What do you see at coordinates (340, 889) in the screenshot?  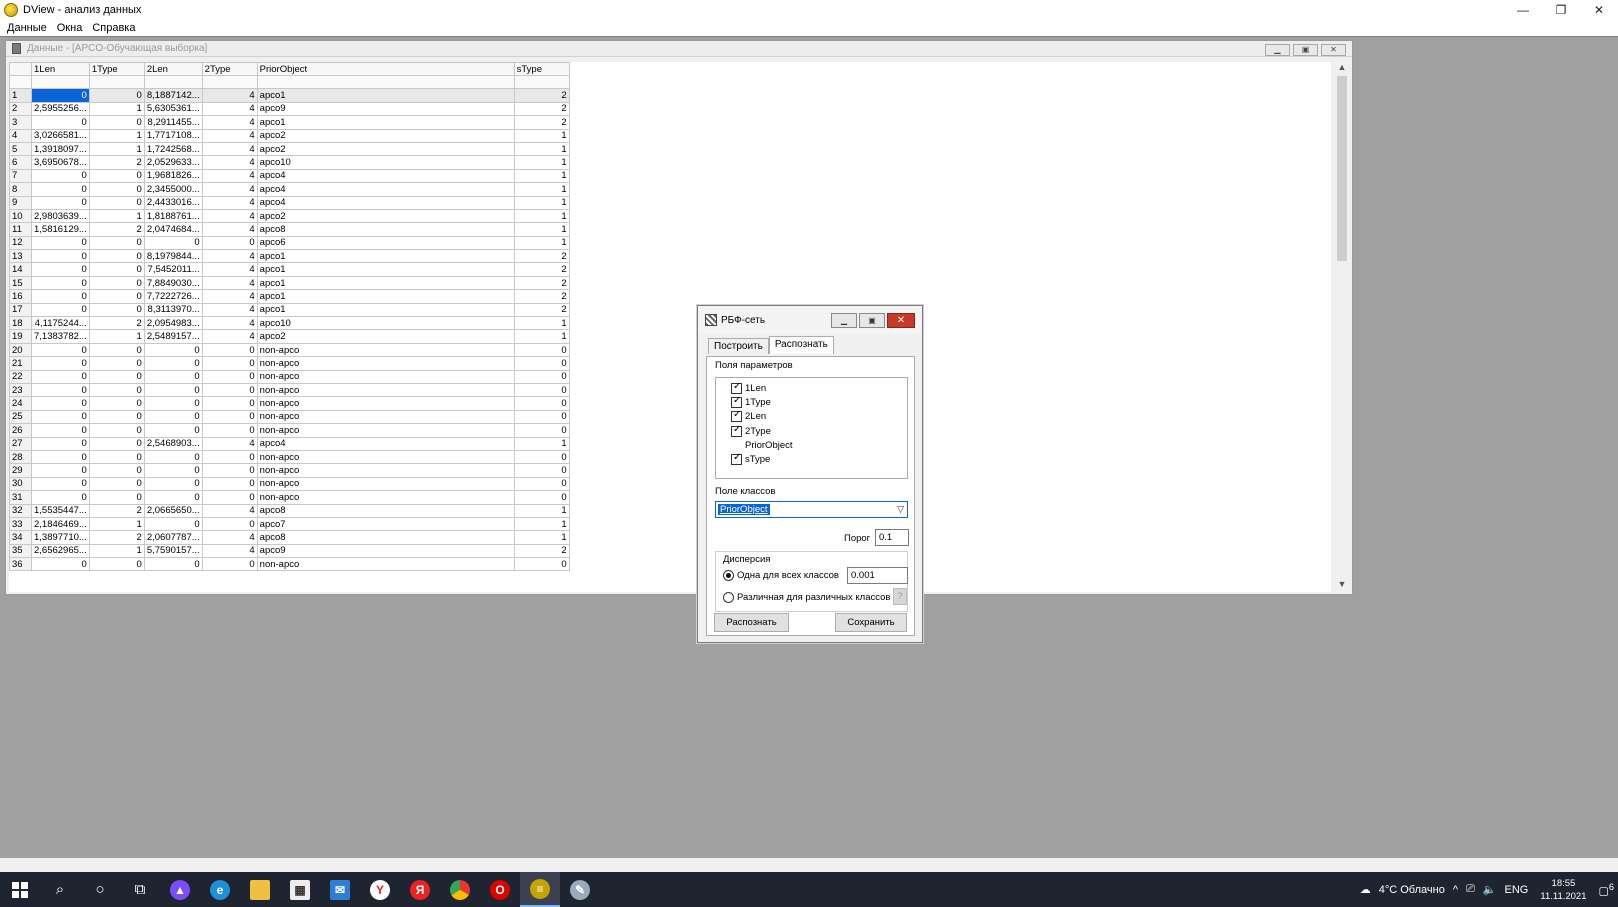 I see `mail-icon: ✉` at bounding box center [340, 889].